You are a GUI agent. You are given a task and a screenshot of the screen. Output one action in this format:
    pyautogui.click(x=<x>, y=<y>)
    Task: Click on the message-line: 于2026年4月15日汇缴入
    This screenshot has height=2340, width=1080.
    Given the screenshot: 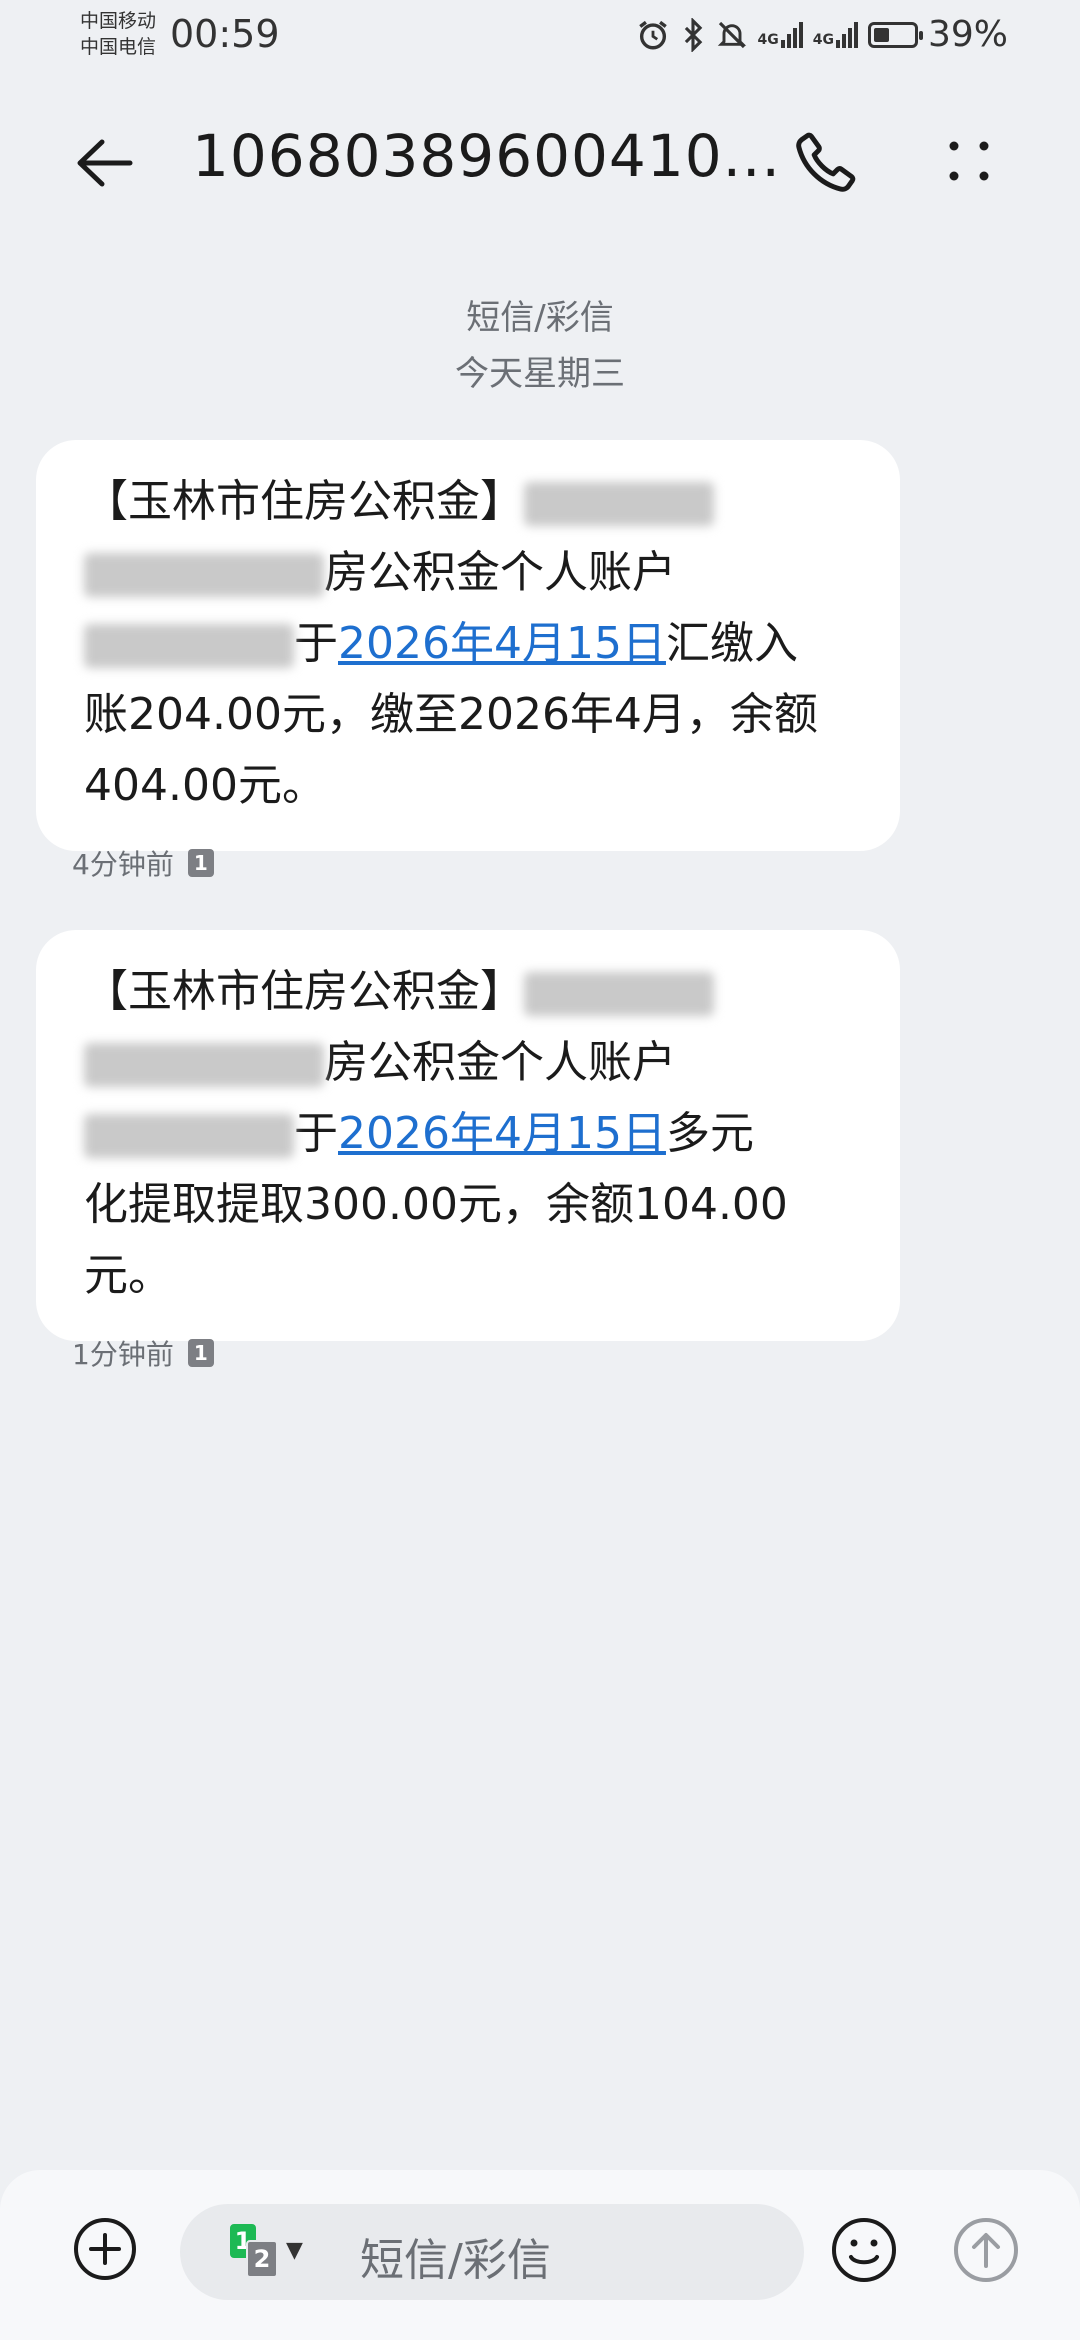 What is the action you would take?
    pyautogui.click(x=470, y=643)
    